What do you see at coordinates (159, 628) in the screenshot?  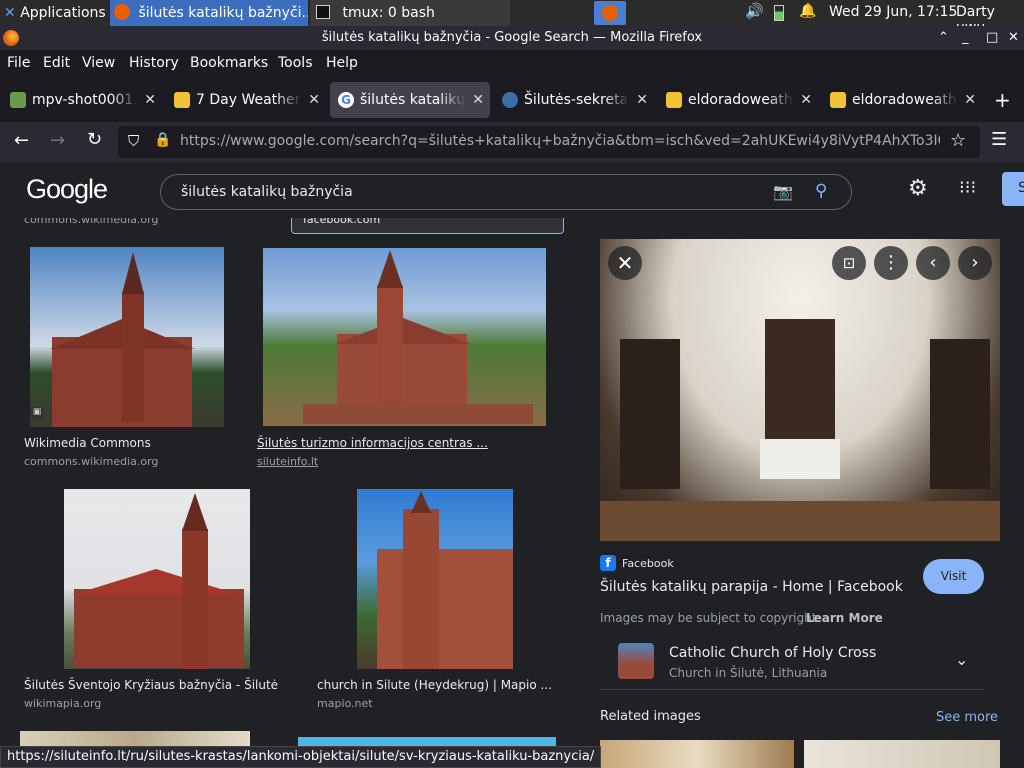 I see `church-picture` at bounding box center [159, 628].